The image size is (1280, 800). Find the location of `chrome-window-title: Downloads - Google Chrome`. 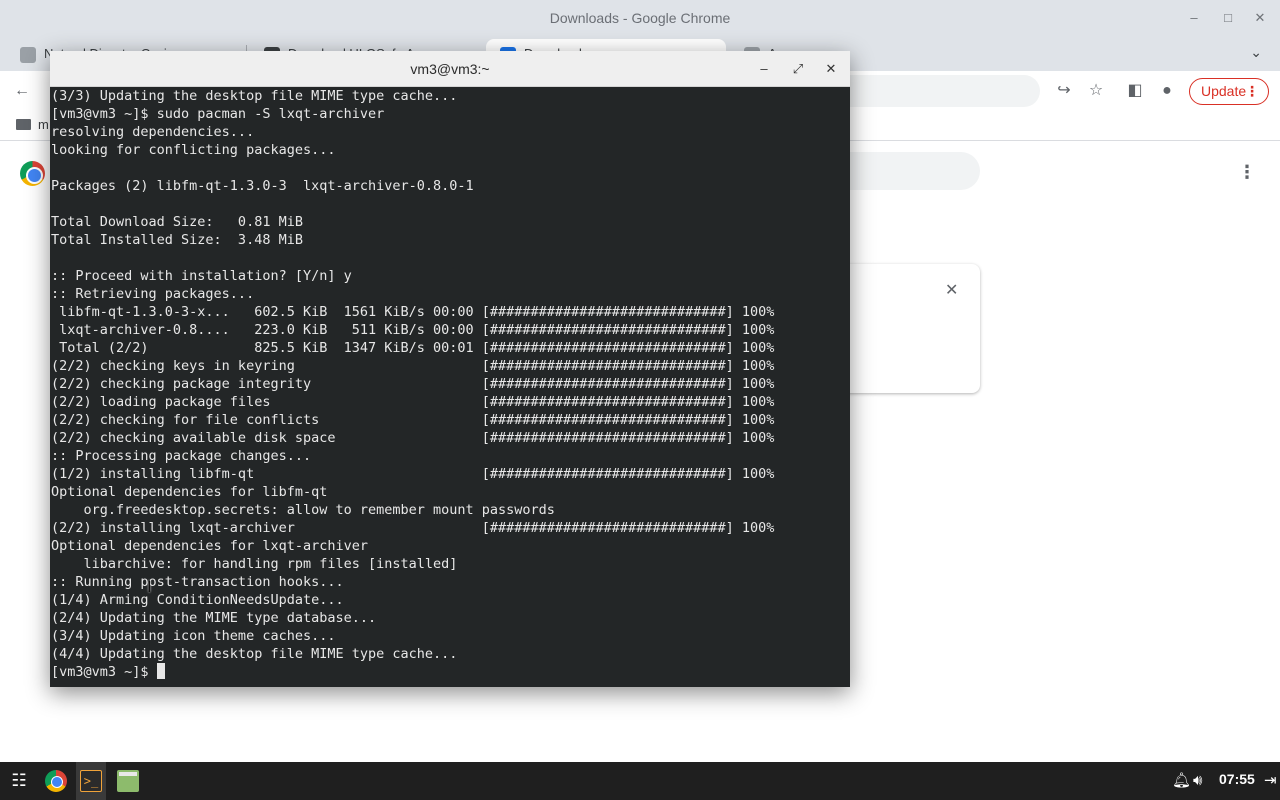

chrome-window-title: Downloads - Google Chrome is located at coordinates (640, 18).